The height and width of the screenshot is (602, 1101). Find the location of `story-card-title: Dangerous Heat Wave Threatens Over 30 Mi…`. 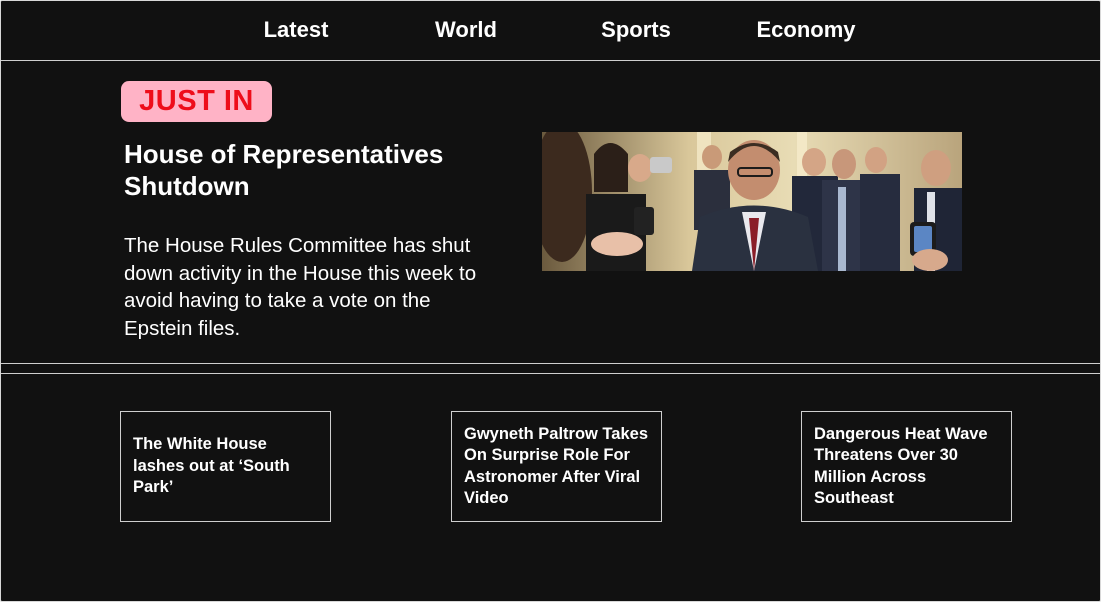

story-card-title: Dangerous Heat Wave Threatens Over 30 Mi… is located at coordinates (901, 466).